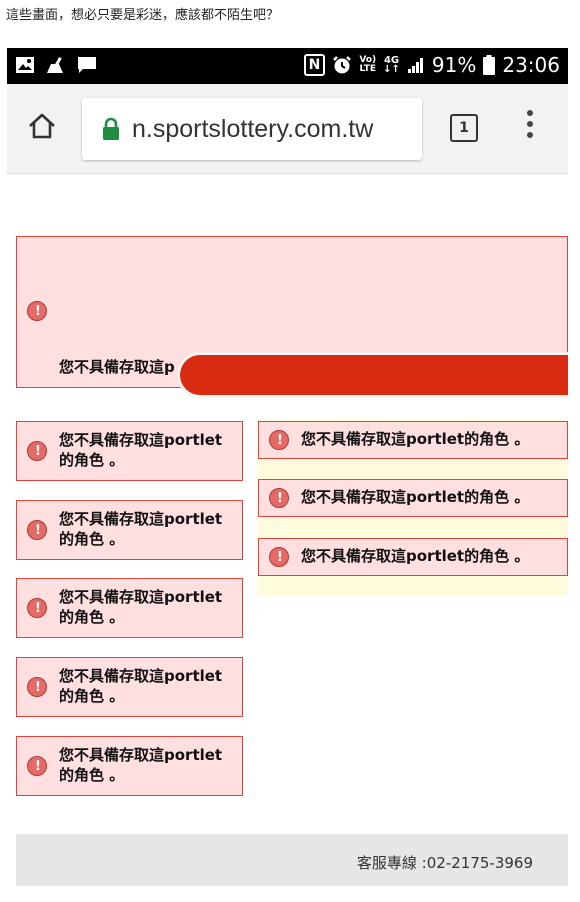  I want to click on message-icon, so click(87, 65).